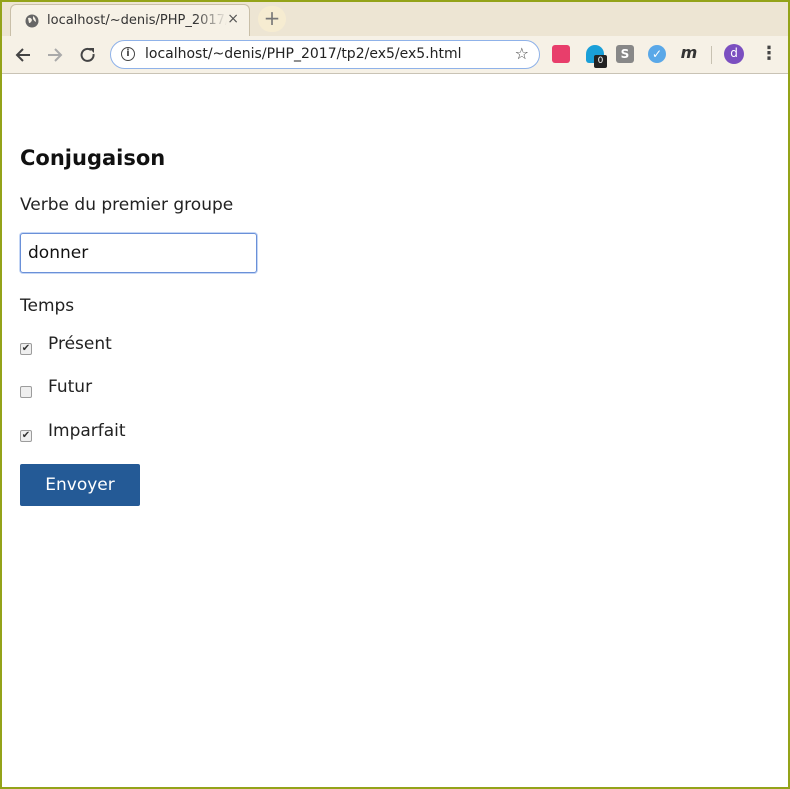 Image resolution: width=790 pixels, height=789 pixels. What do you see at coordinates (23, 55) in the screenshot?
I see `back-arrow-icon` at bounding box center [23, 55].